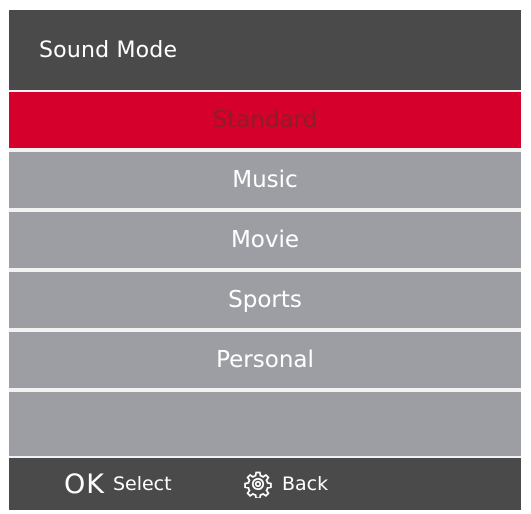 Image resolution: width=531 pixels, height=514 pixels. I want to click on back-label: Back, so click(305, 484).